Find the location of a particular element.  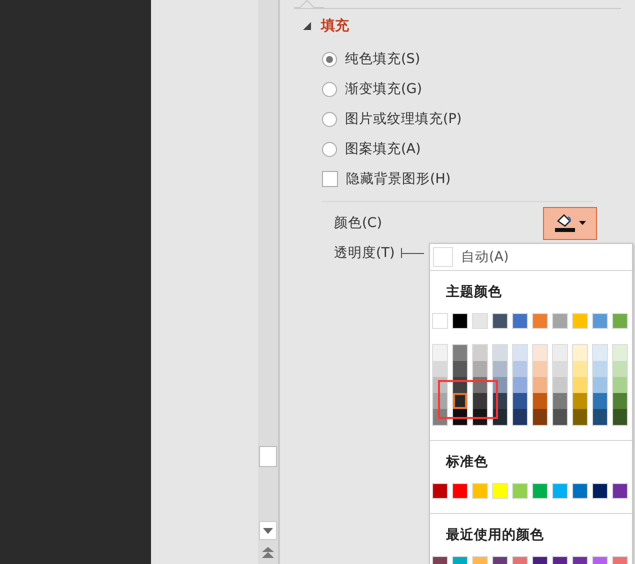

expand-icon is located at coordinates (307, 26).